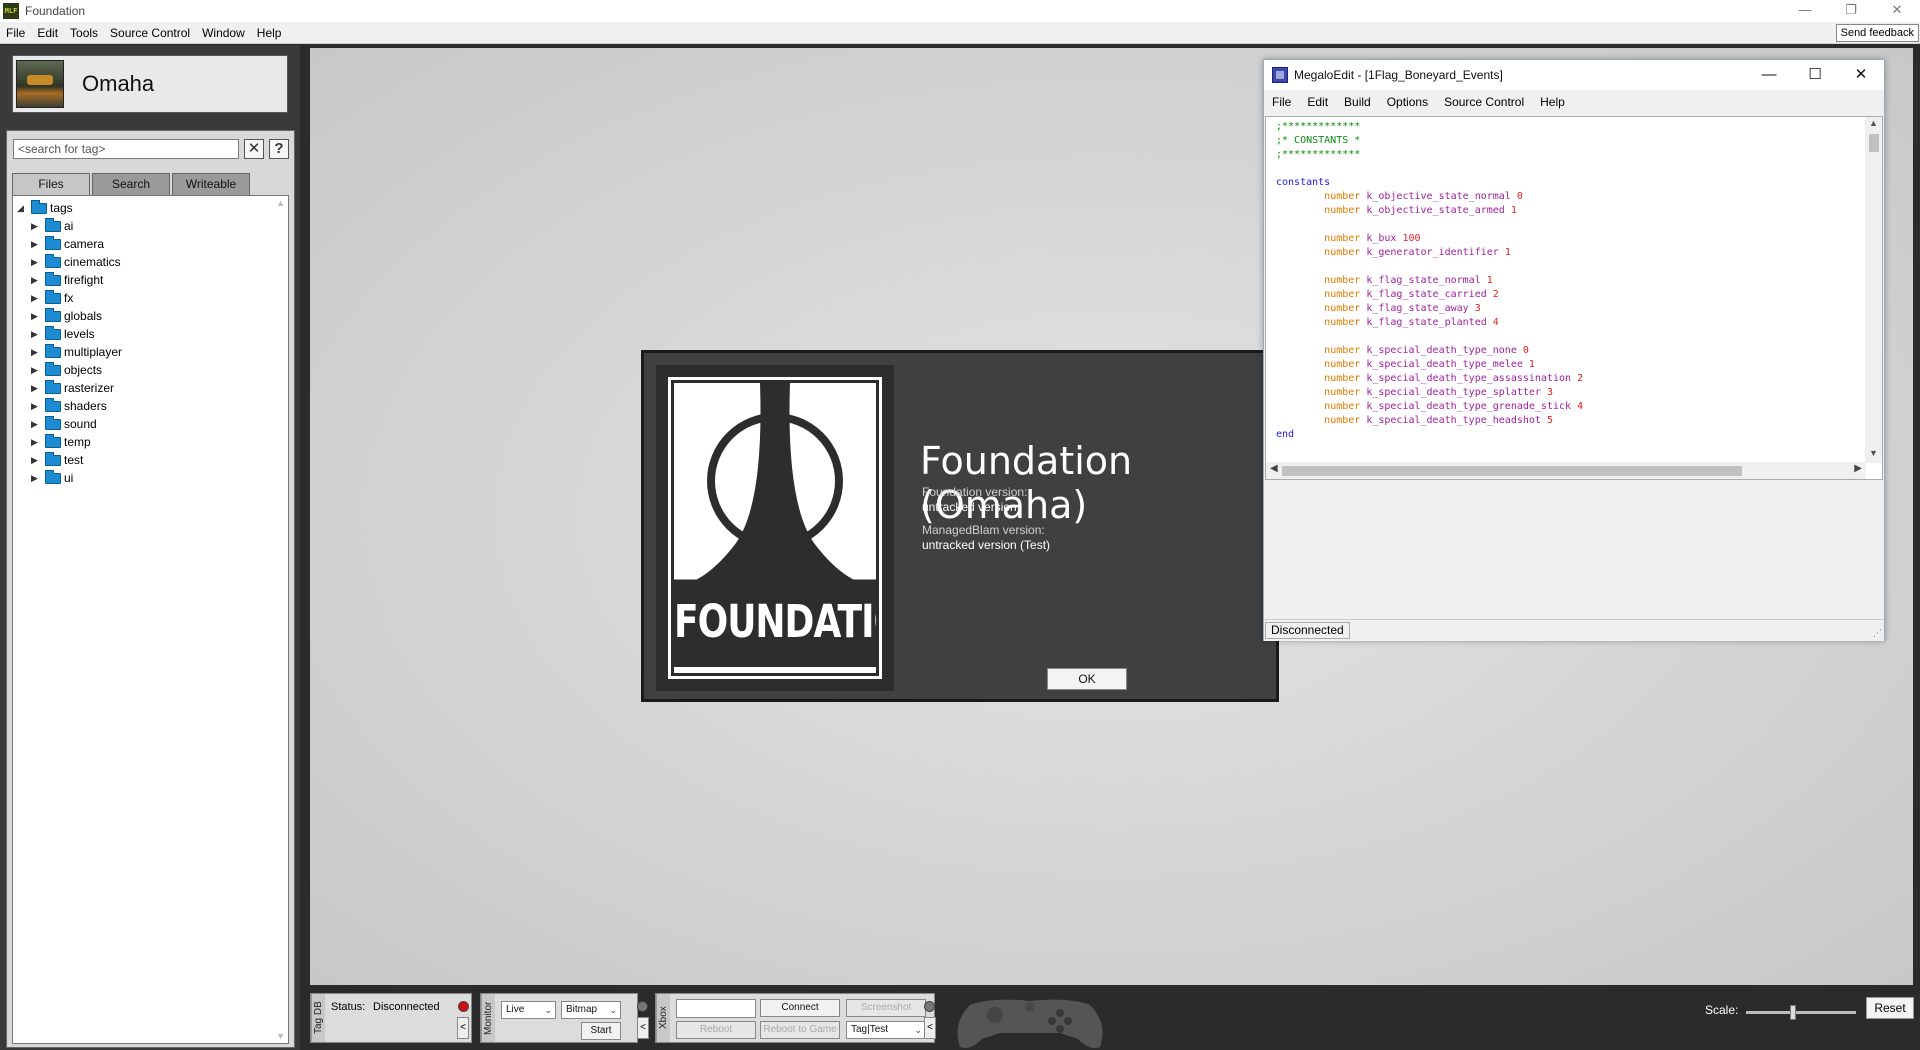 Image resolution: width=1920 pixels, height=1050 pixels. Describe the element at coordinates (150, 460) in the screenshot. I see `tree-folder-test: ▶ test` at that location.